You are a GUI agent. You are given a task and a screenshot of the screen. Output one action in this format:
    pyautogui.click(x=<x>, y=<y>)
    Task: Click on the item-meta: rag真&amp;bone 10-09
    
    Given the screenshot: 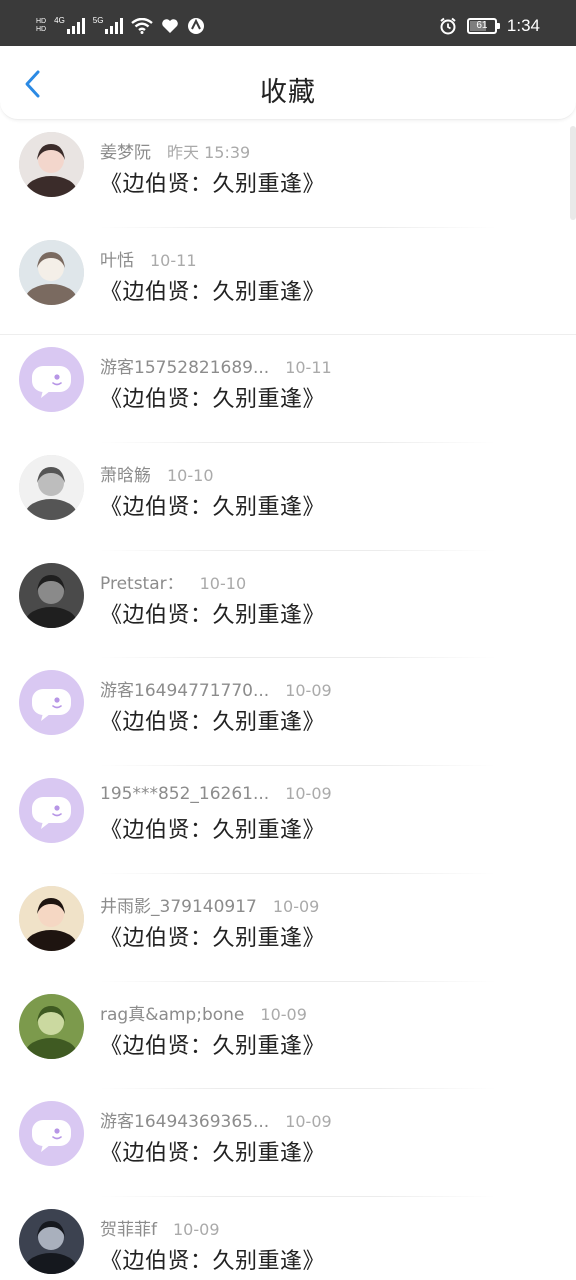 What is the action you would take?
    pyautogui.click(x=203, y=1012)
    